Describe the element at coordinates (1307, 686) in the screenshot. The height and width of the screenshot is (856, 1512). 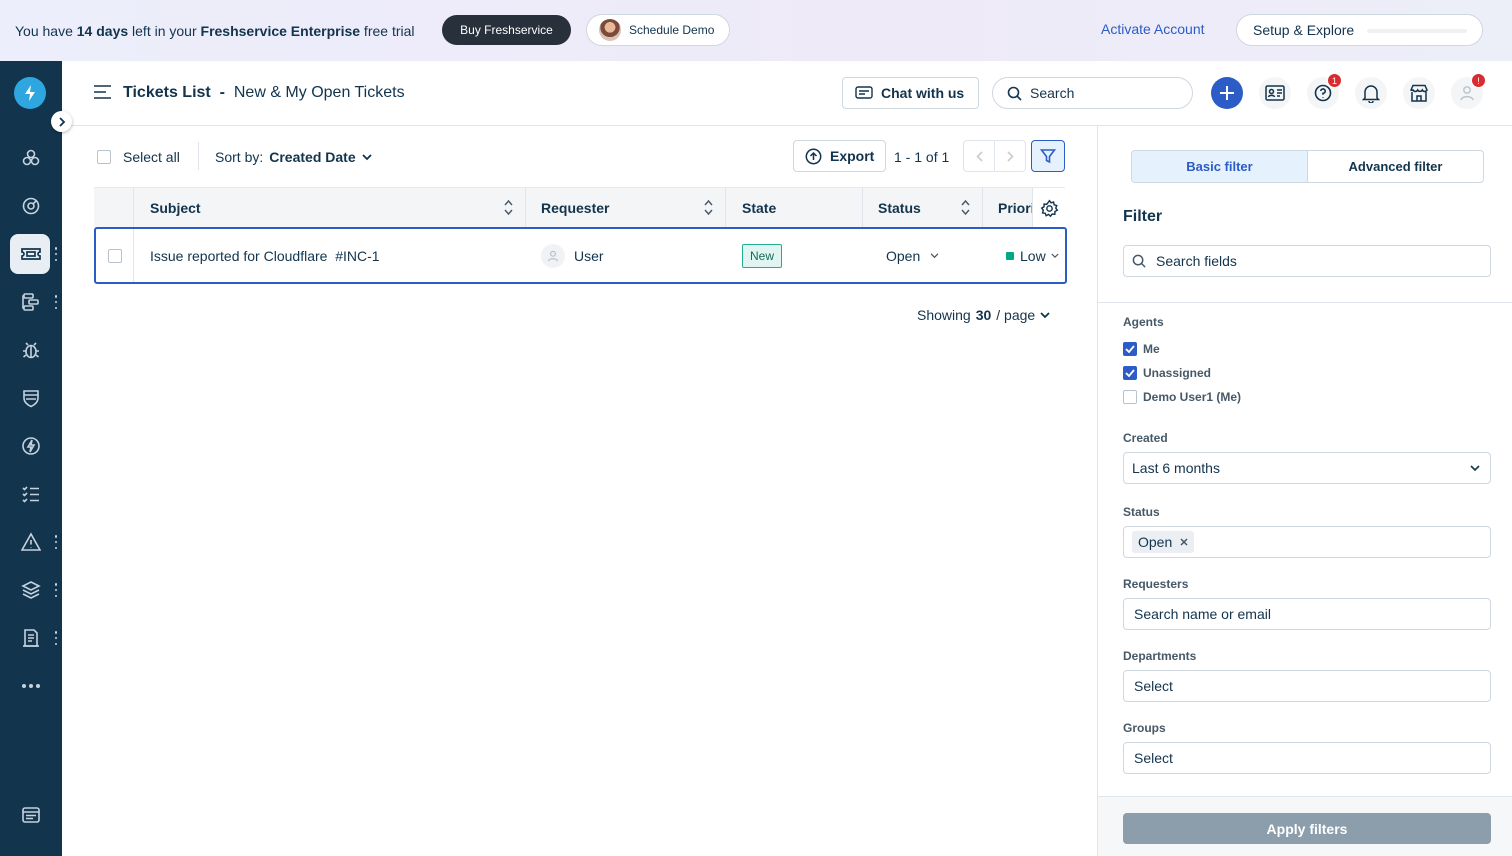
I see `departments-select: Select` at that location.